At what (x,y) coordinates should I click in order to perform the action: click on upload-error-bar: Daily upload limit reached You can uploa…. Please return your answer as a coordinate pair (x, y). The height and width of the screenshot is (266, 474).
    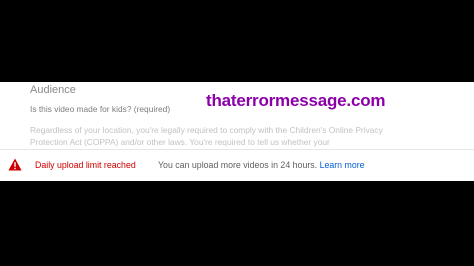
    Looking at the image, I should click on (237, 165).